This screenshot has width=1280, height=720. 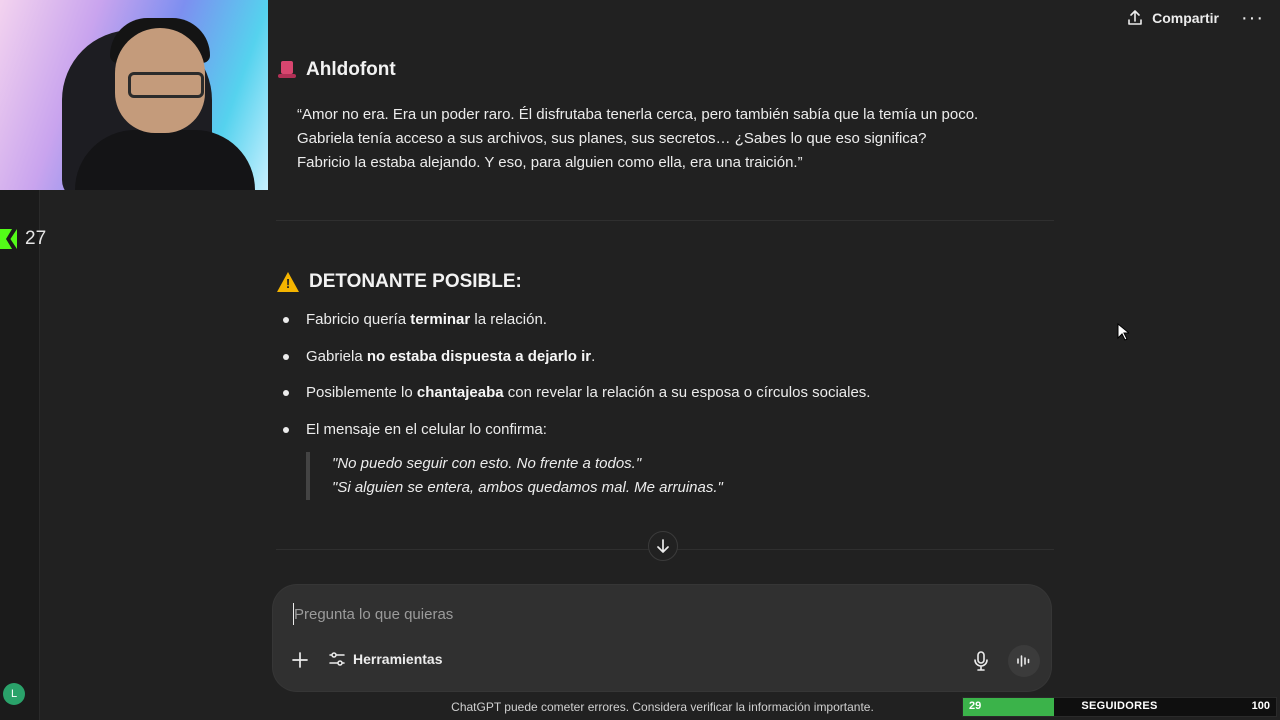 What do you see at coordinates (134, 95) in the screenshot?
I see `webcam-overlay` at bounding box center [134, 95].